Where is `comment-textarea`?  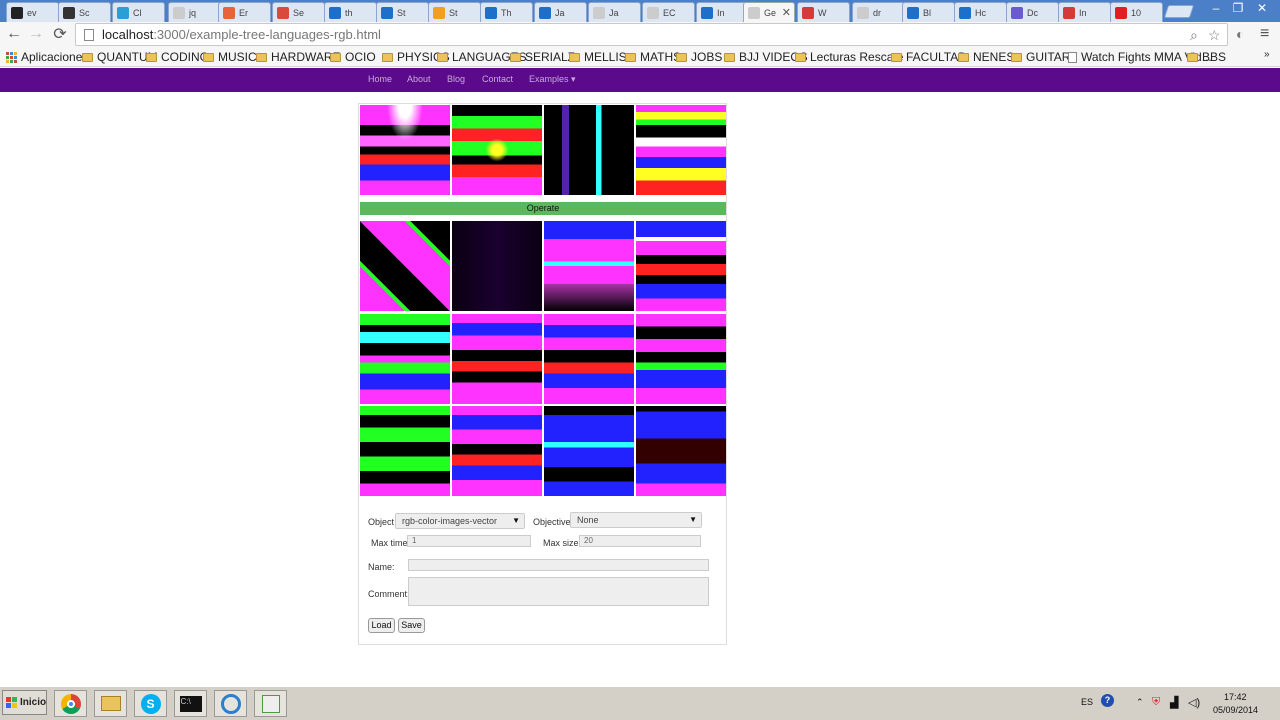 comment-textarea is located at coordinates (558, 591).